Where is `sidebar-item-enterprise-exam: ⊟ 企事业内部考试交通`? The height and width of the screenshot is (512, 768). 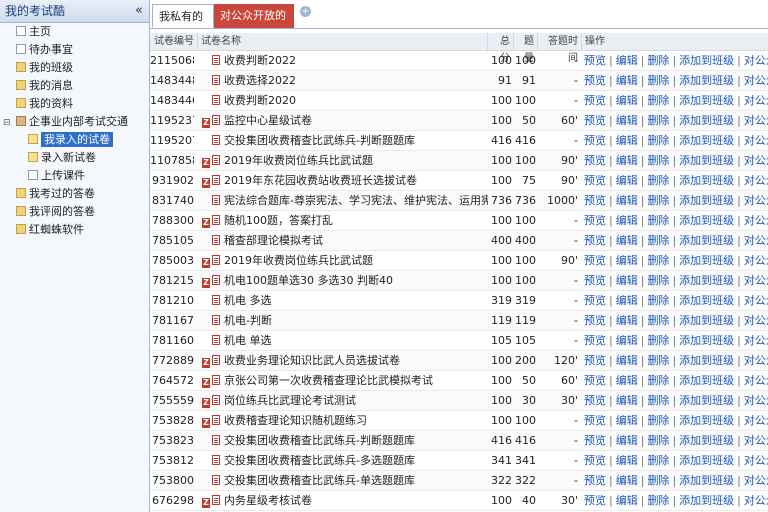
sidebar-item-enterprise-exam: ⊟ 企事业内部考试交通 is located at coordinates (74, 122).